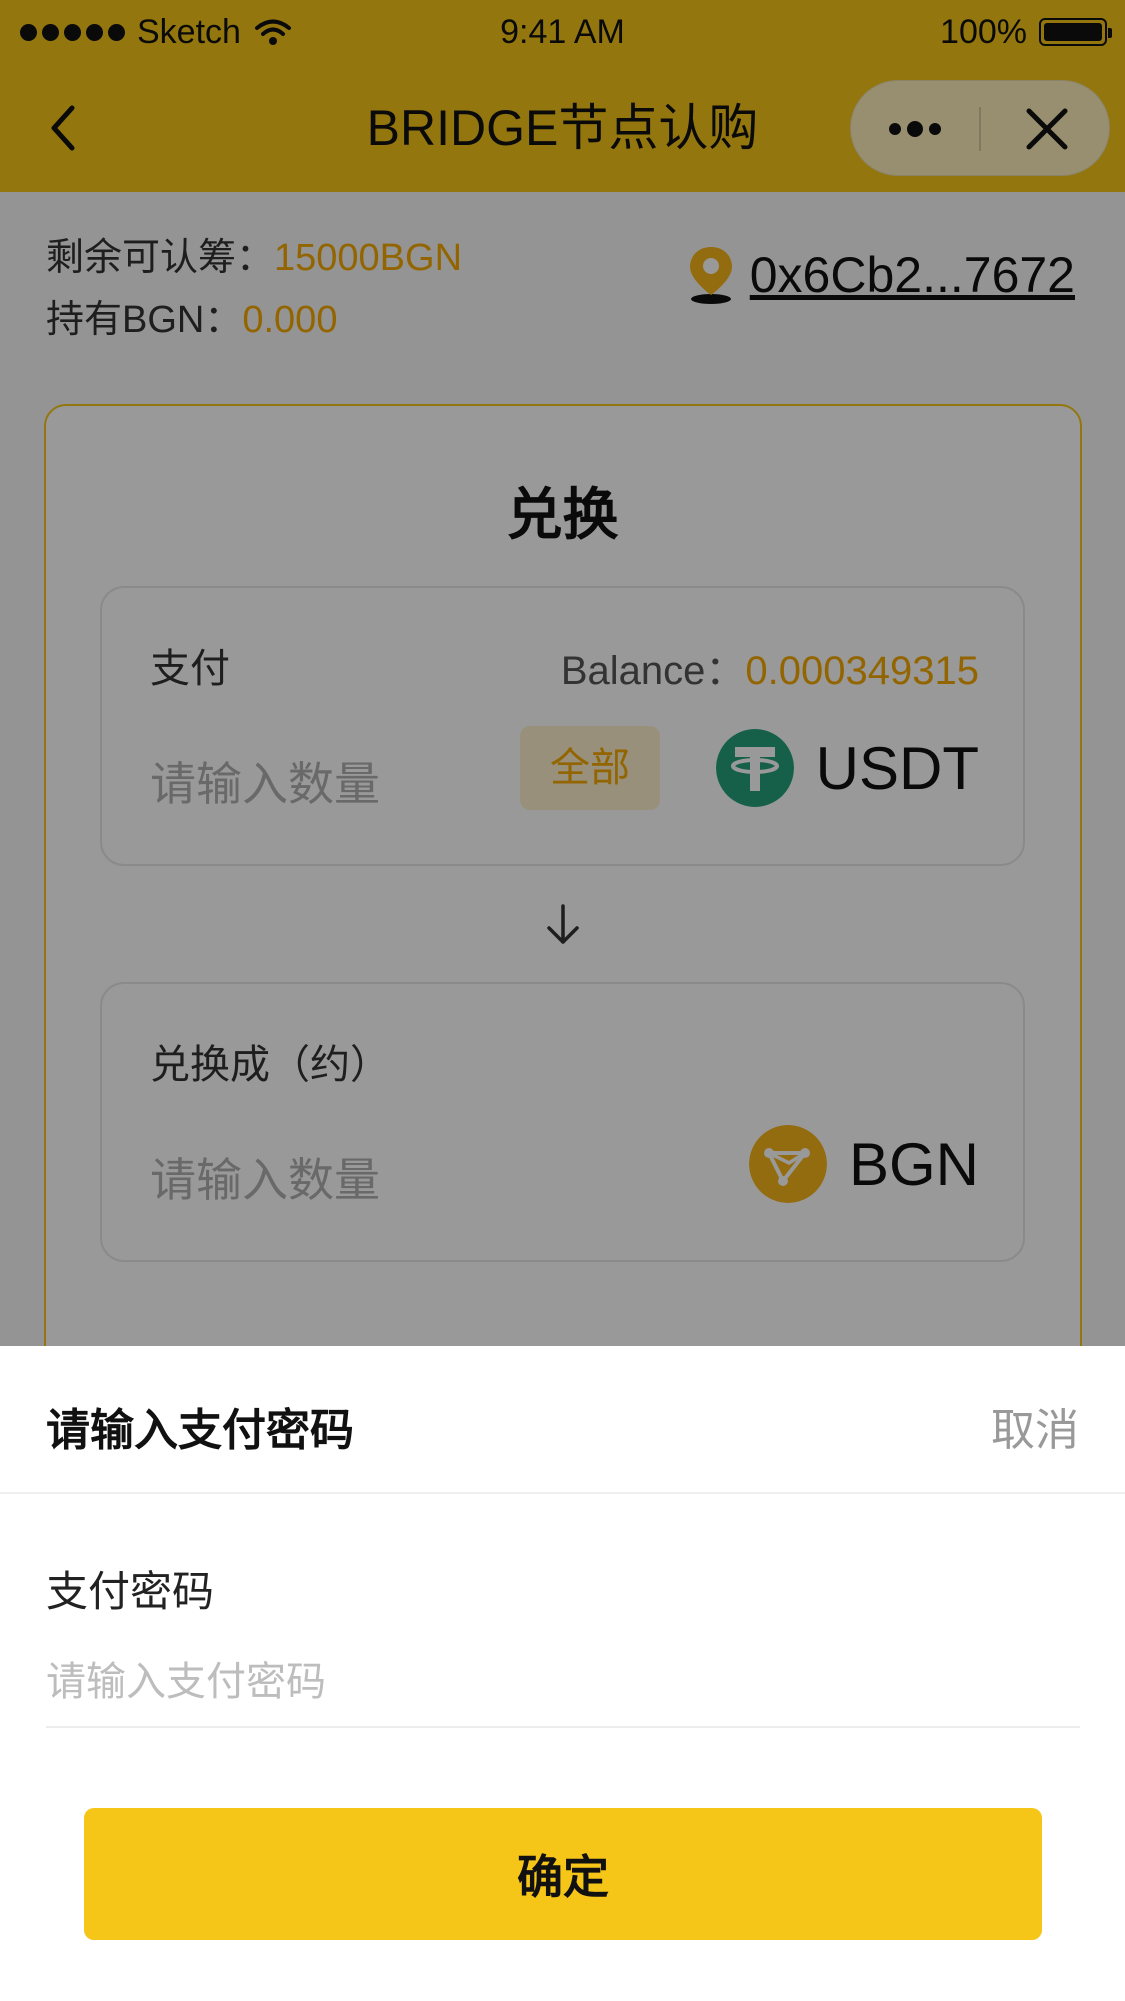 The width and height of the screenshot is (1125, 2001). What do you see at coordinates (563, 1874) in the screenshot?
I see `confirm-button: 确定` at bounding box center [563, 1874].